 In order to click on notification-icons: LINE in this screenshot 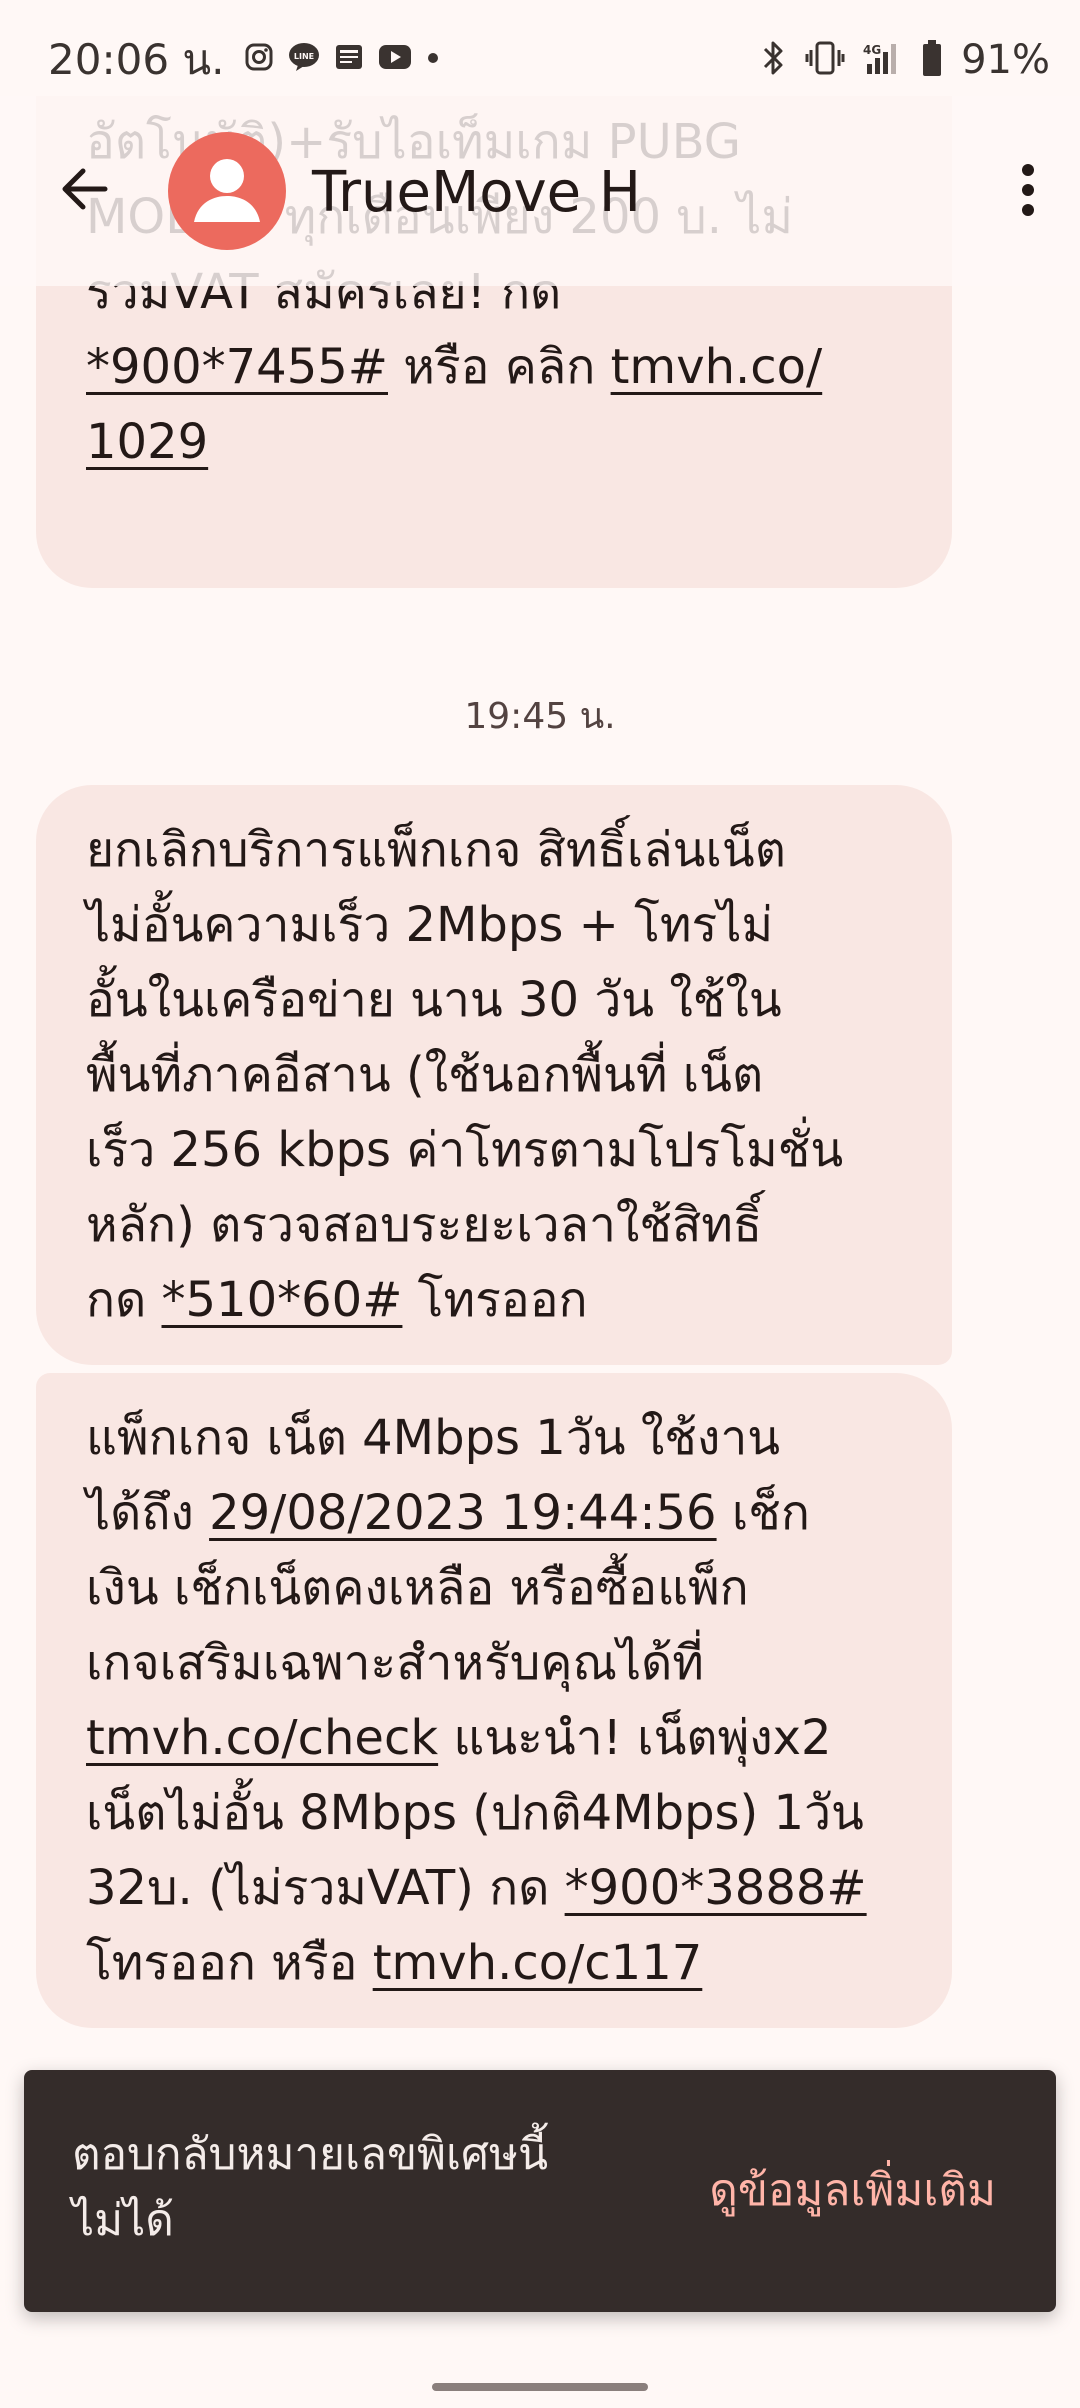, I will do `click(349, 59)`.